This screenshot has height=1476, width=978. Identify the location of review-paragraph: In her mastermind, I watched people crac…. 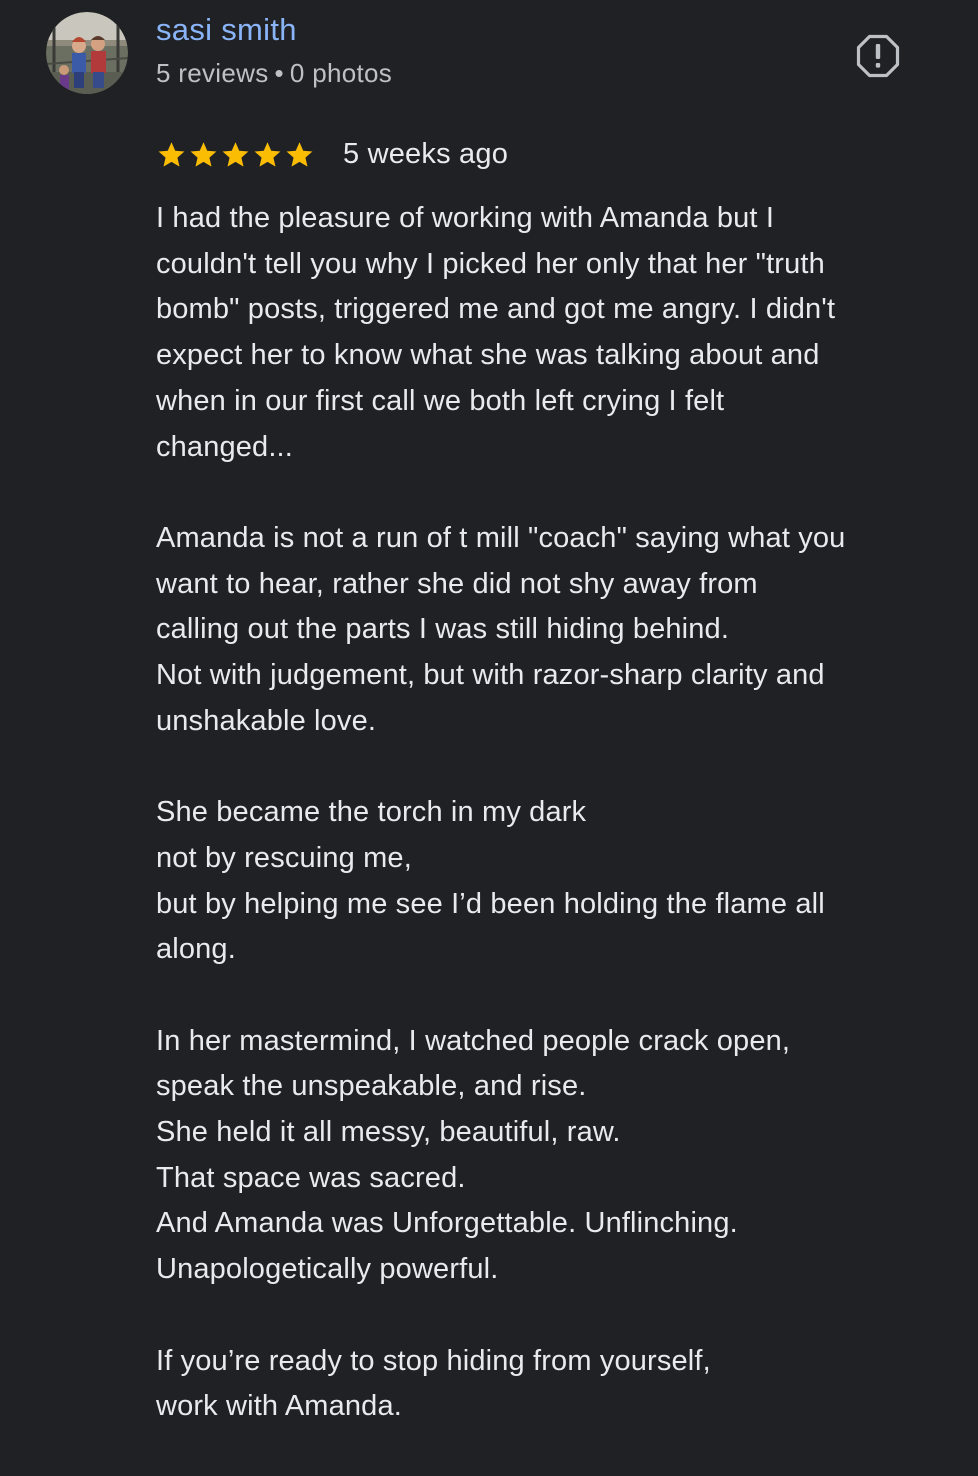
(551, 1156).